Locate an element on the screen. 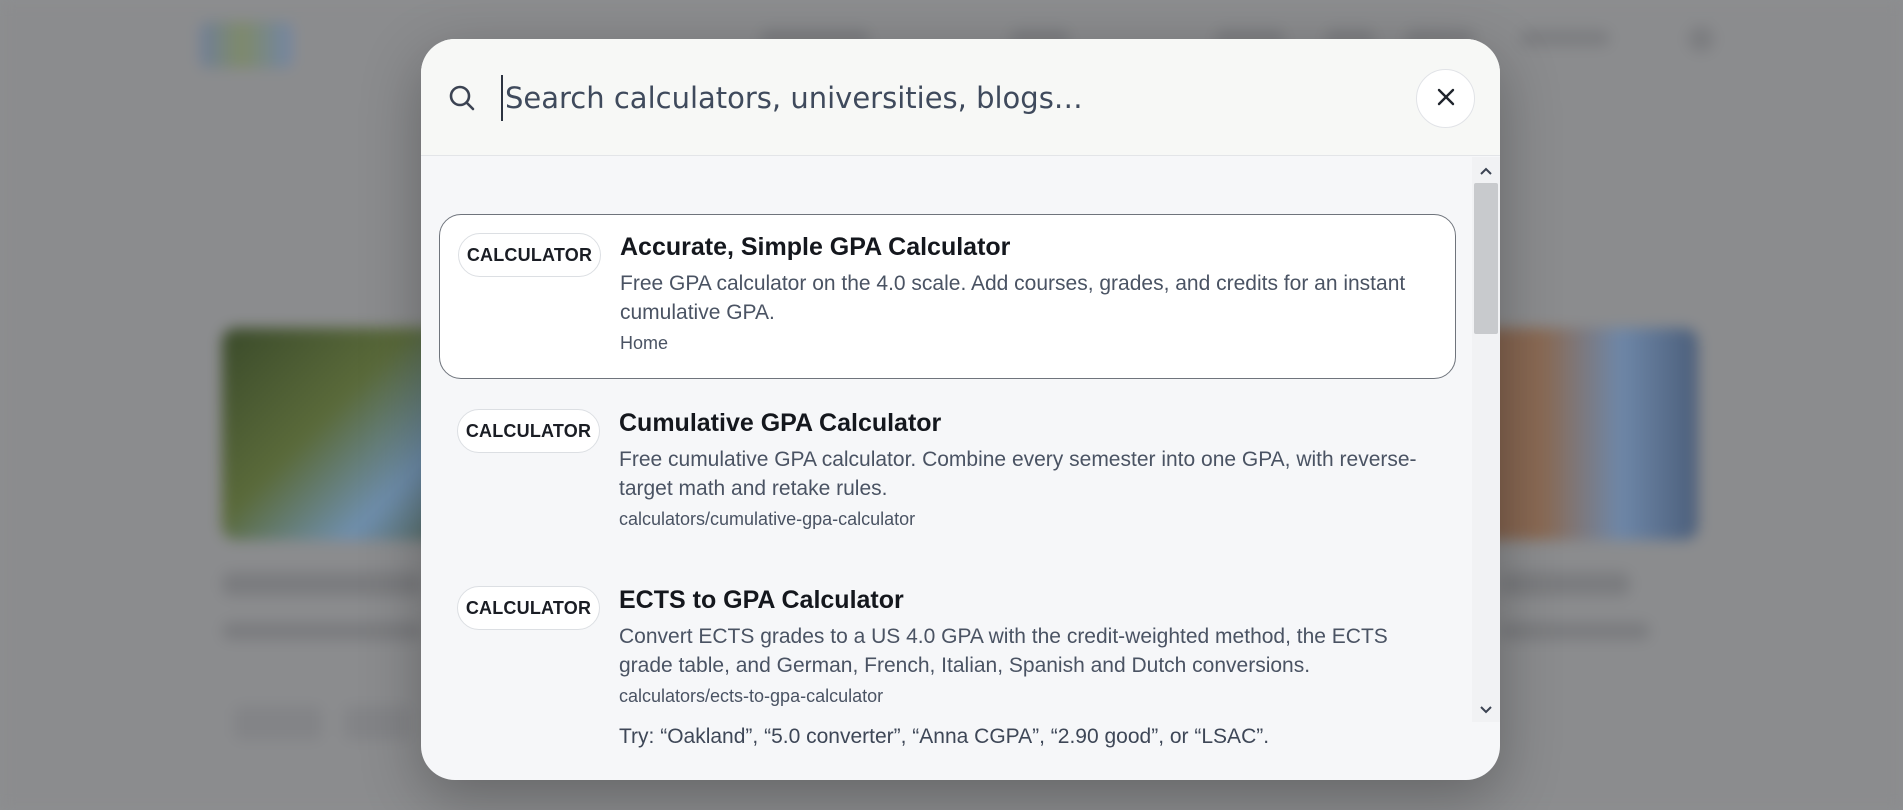 This screenshot has height=810, width=1903. close-button is located at coordinates (1445, 98).